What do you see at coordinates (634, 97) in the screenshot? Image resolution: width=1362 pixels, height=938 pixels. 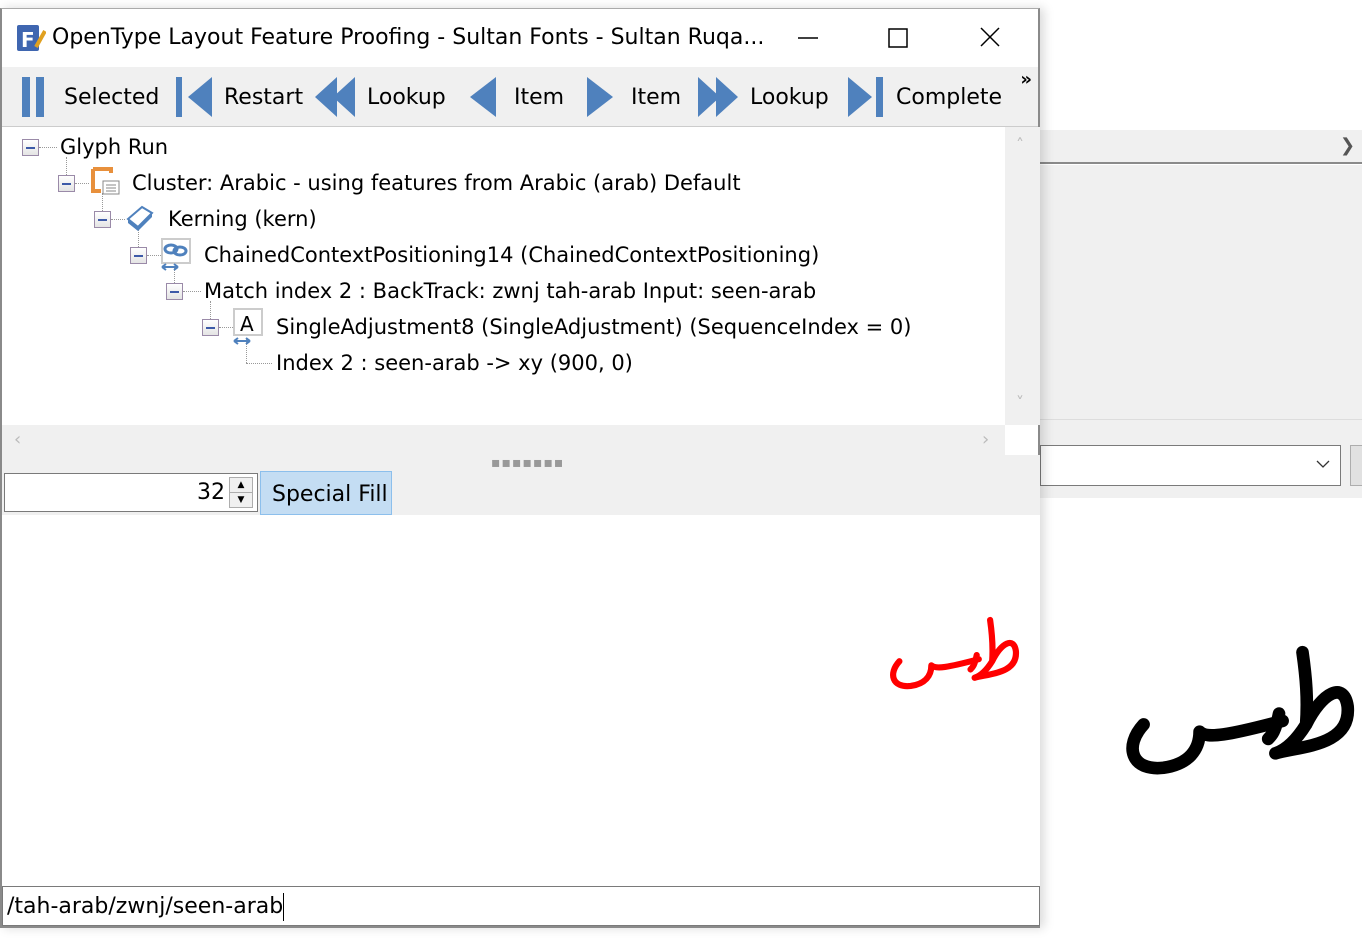 I see `toolbar-item-forward-button: Item` at bounding box center [634, 97].